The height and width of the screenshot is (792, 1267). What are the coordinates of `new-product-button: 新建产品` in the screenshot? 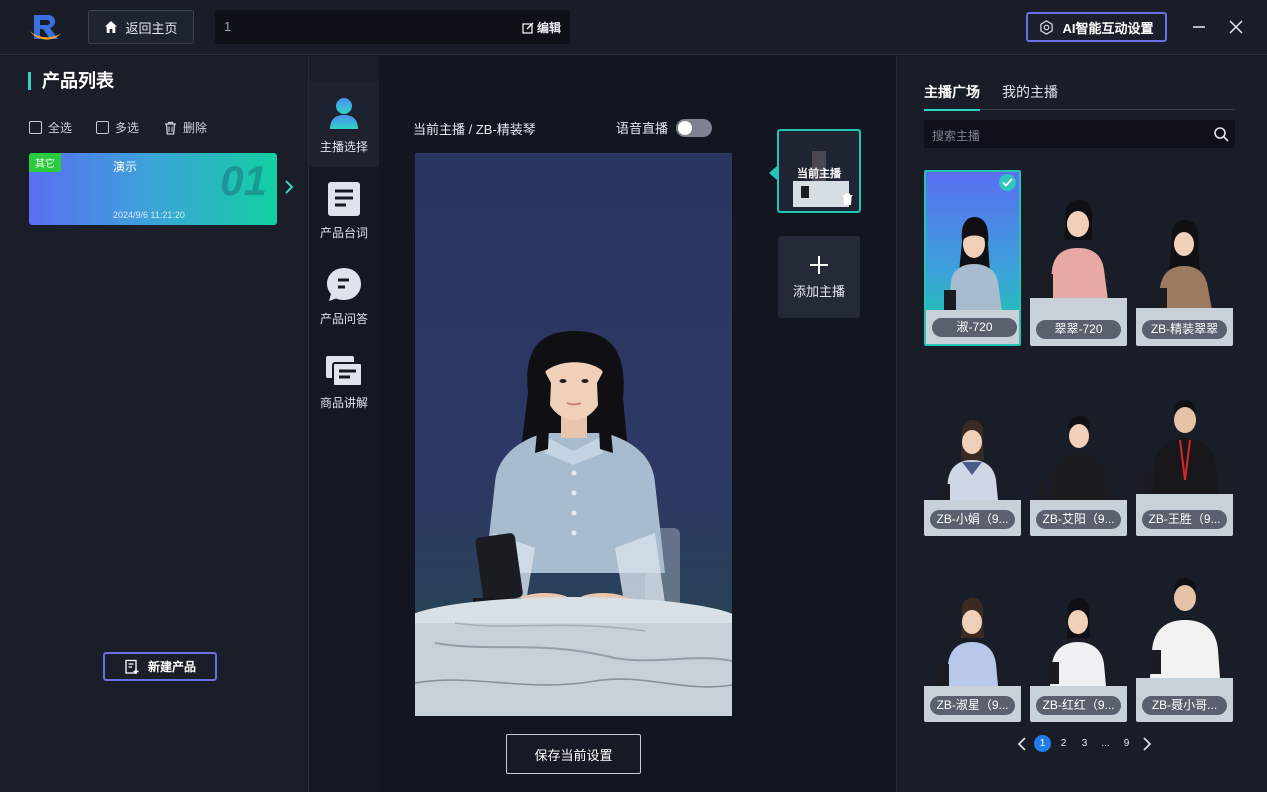 It's located at (160, 666).